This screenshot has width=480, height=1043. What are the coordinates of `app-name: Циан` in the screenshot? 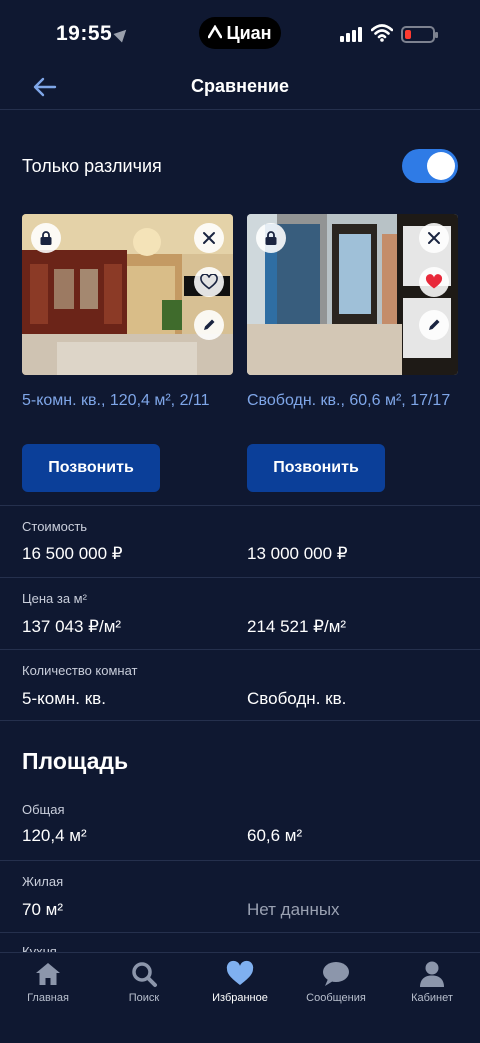 It's located at (249, 32).